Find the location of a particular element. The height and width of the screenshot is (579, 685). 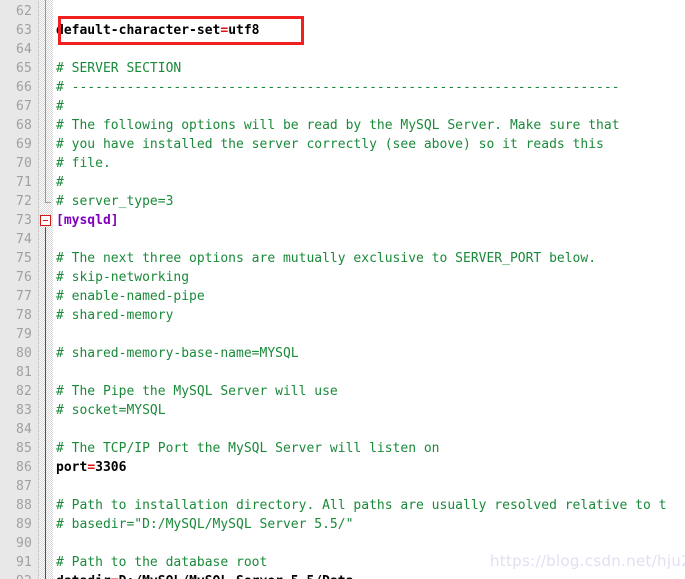

code-text: datadir=D:/MySQL/MySQL Server 5.5/Data is located at coordinates (204, 575).